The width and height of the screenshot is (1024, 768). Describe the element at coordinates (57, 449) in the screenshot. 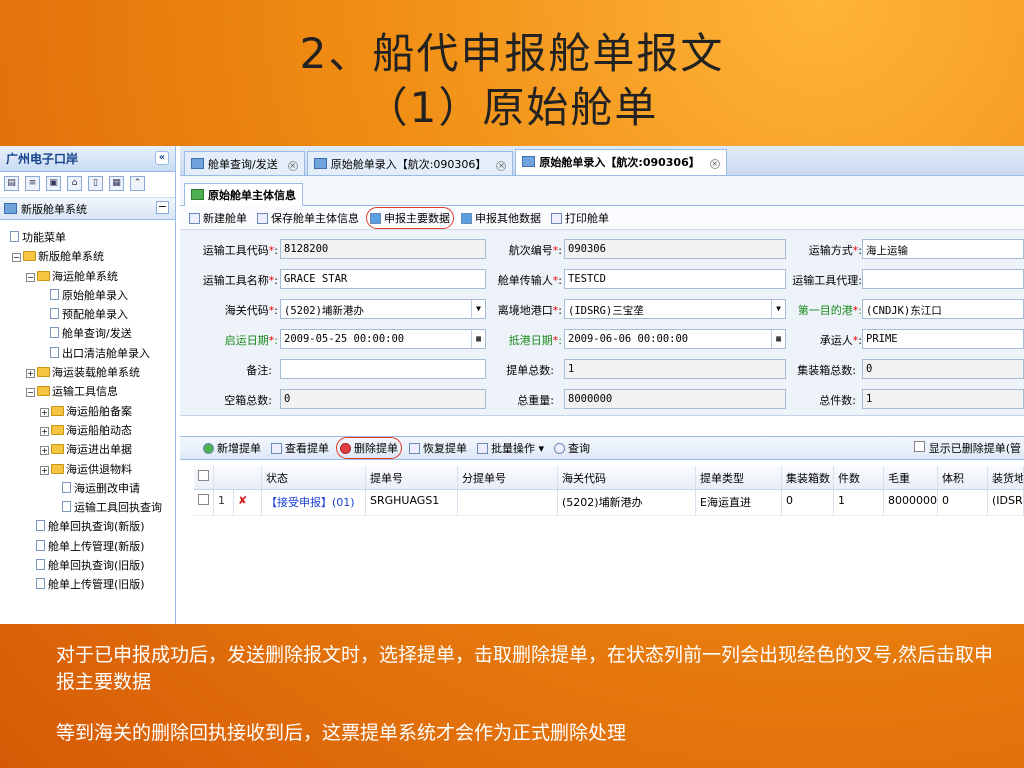

I see `folder-icon` at that location.